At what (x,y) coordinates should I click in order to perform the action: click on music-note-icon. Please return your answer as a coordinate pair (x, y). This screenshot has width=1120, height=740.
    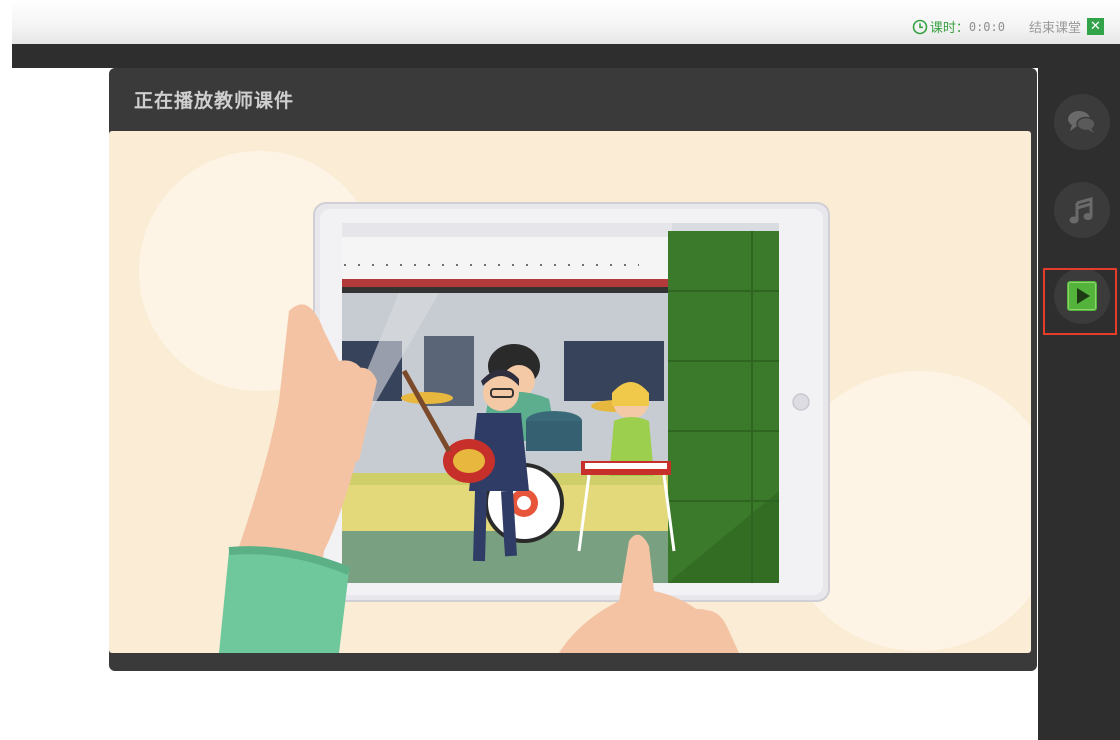
    Looking at the image, I should click on (1081, 210).